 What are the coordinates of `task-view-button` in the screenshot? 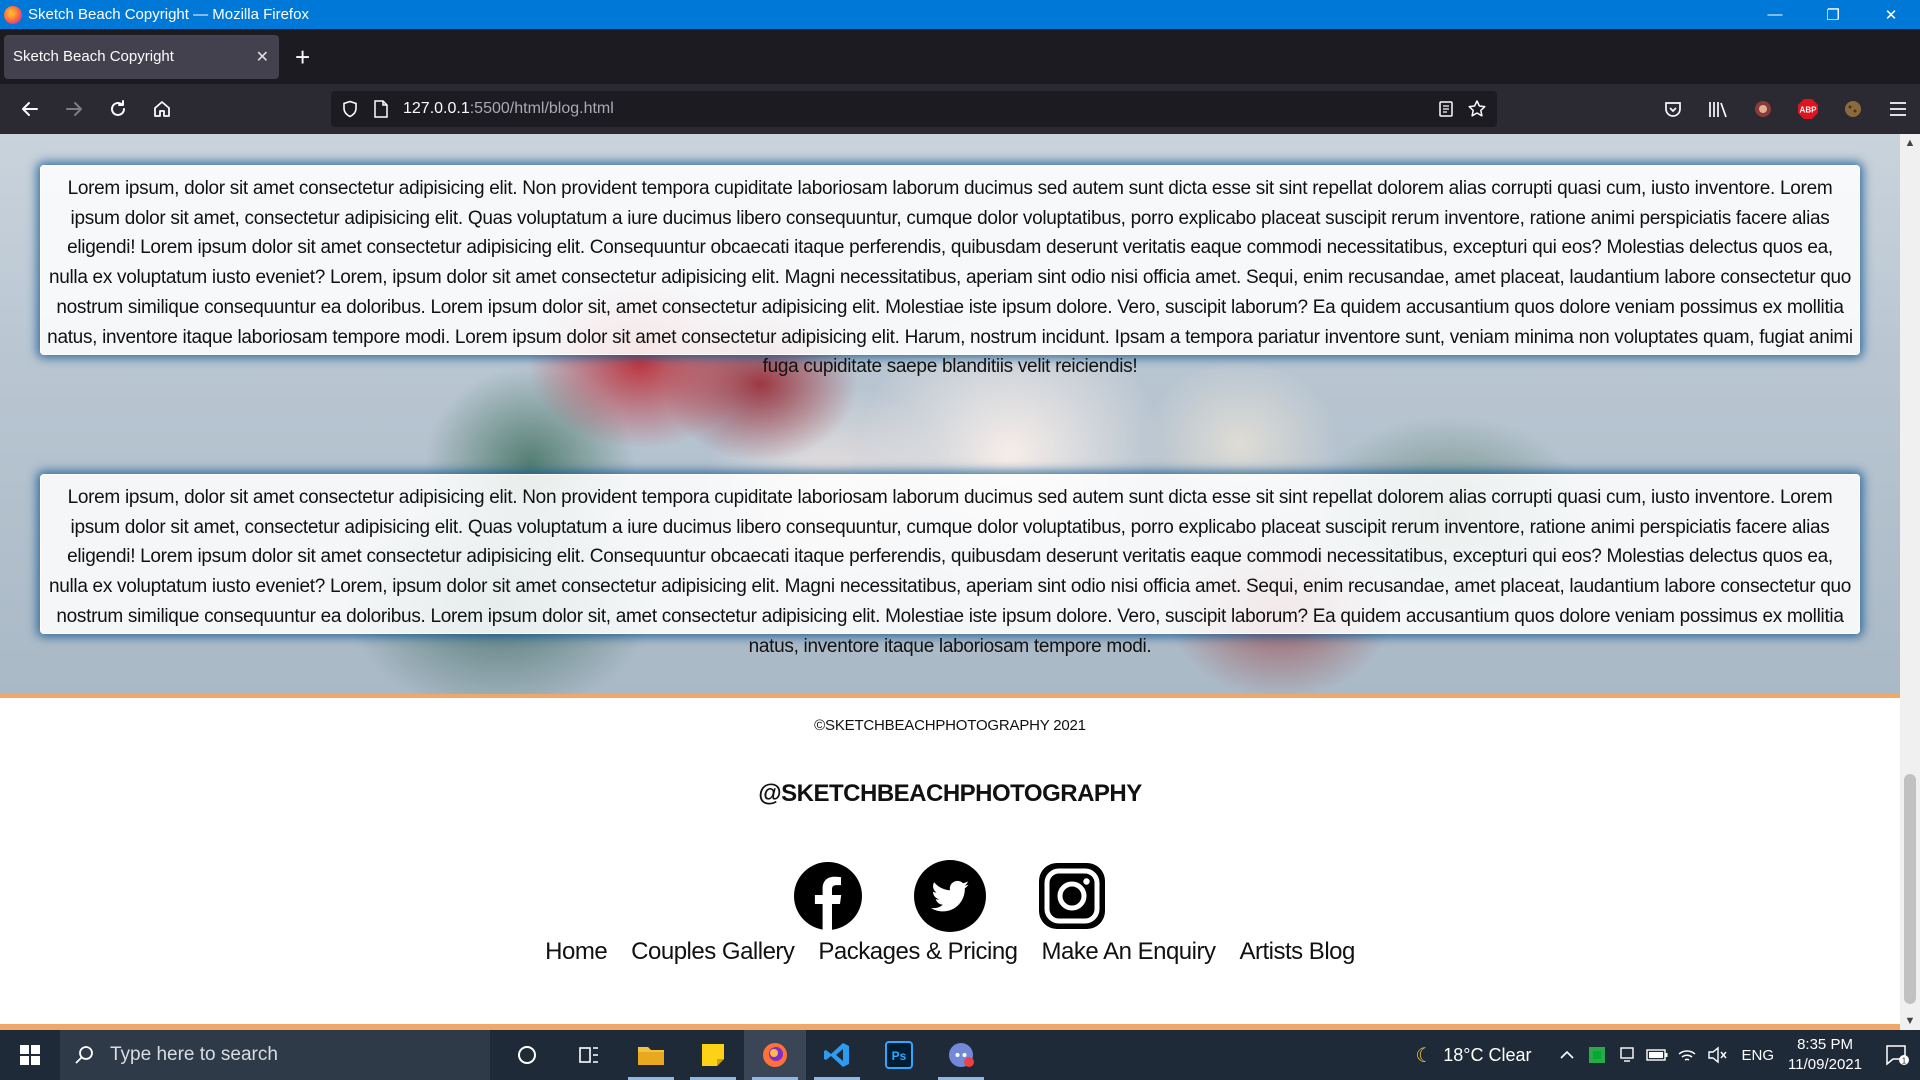 It's located at (589, 1055).